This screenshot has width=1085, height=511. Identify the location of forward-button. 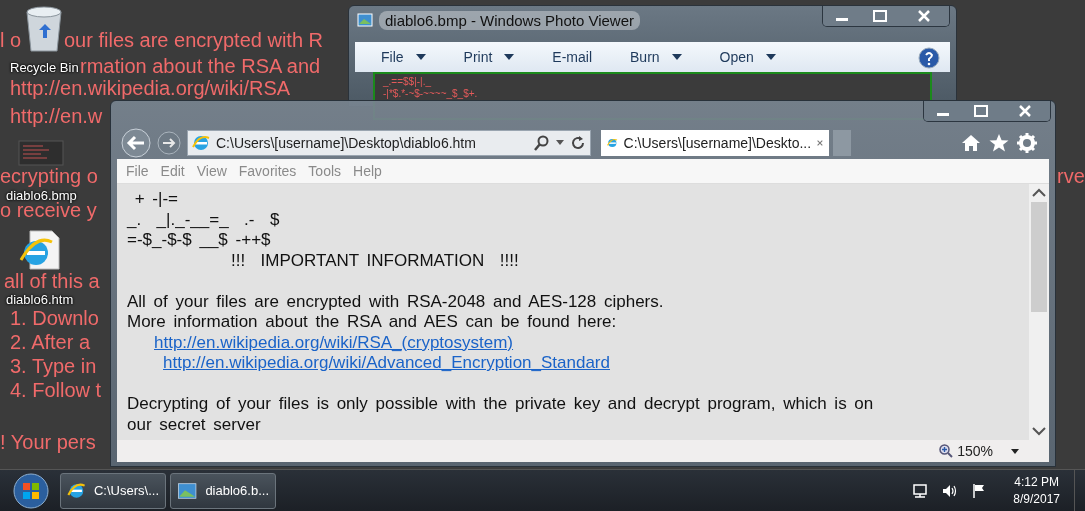
(169, 143).